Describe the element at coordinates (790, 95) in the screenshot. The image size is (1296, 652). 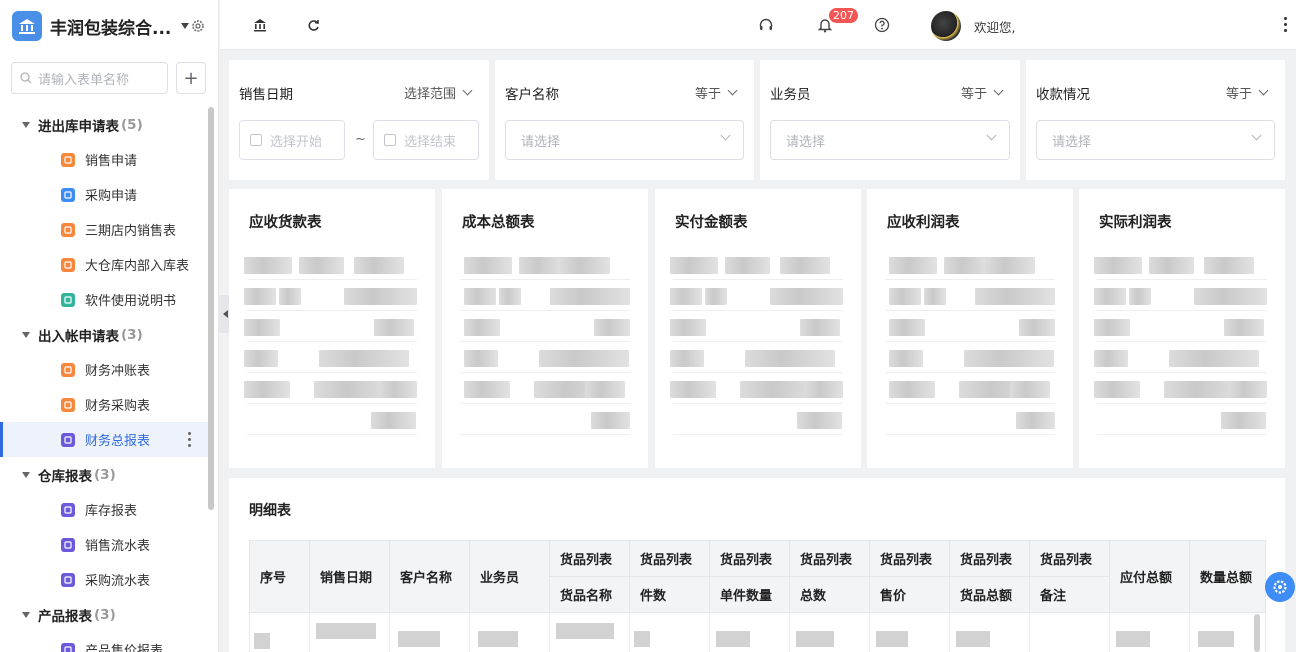
I see `filter-label: 业务员` at that location.